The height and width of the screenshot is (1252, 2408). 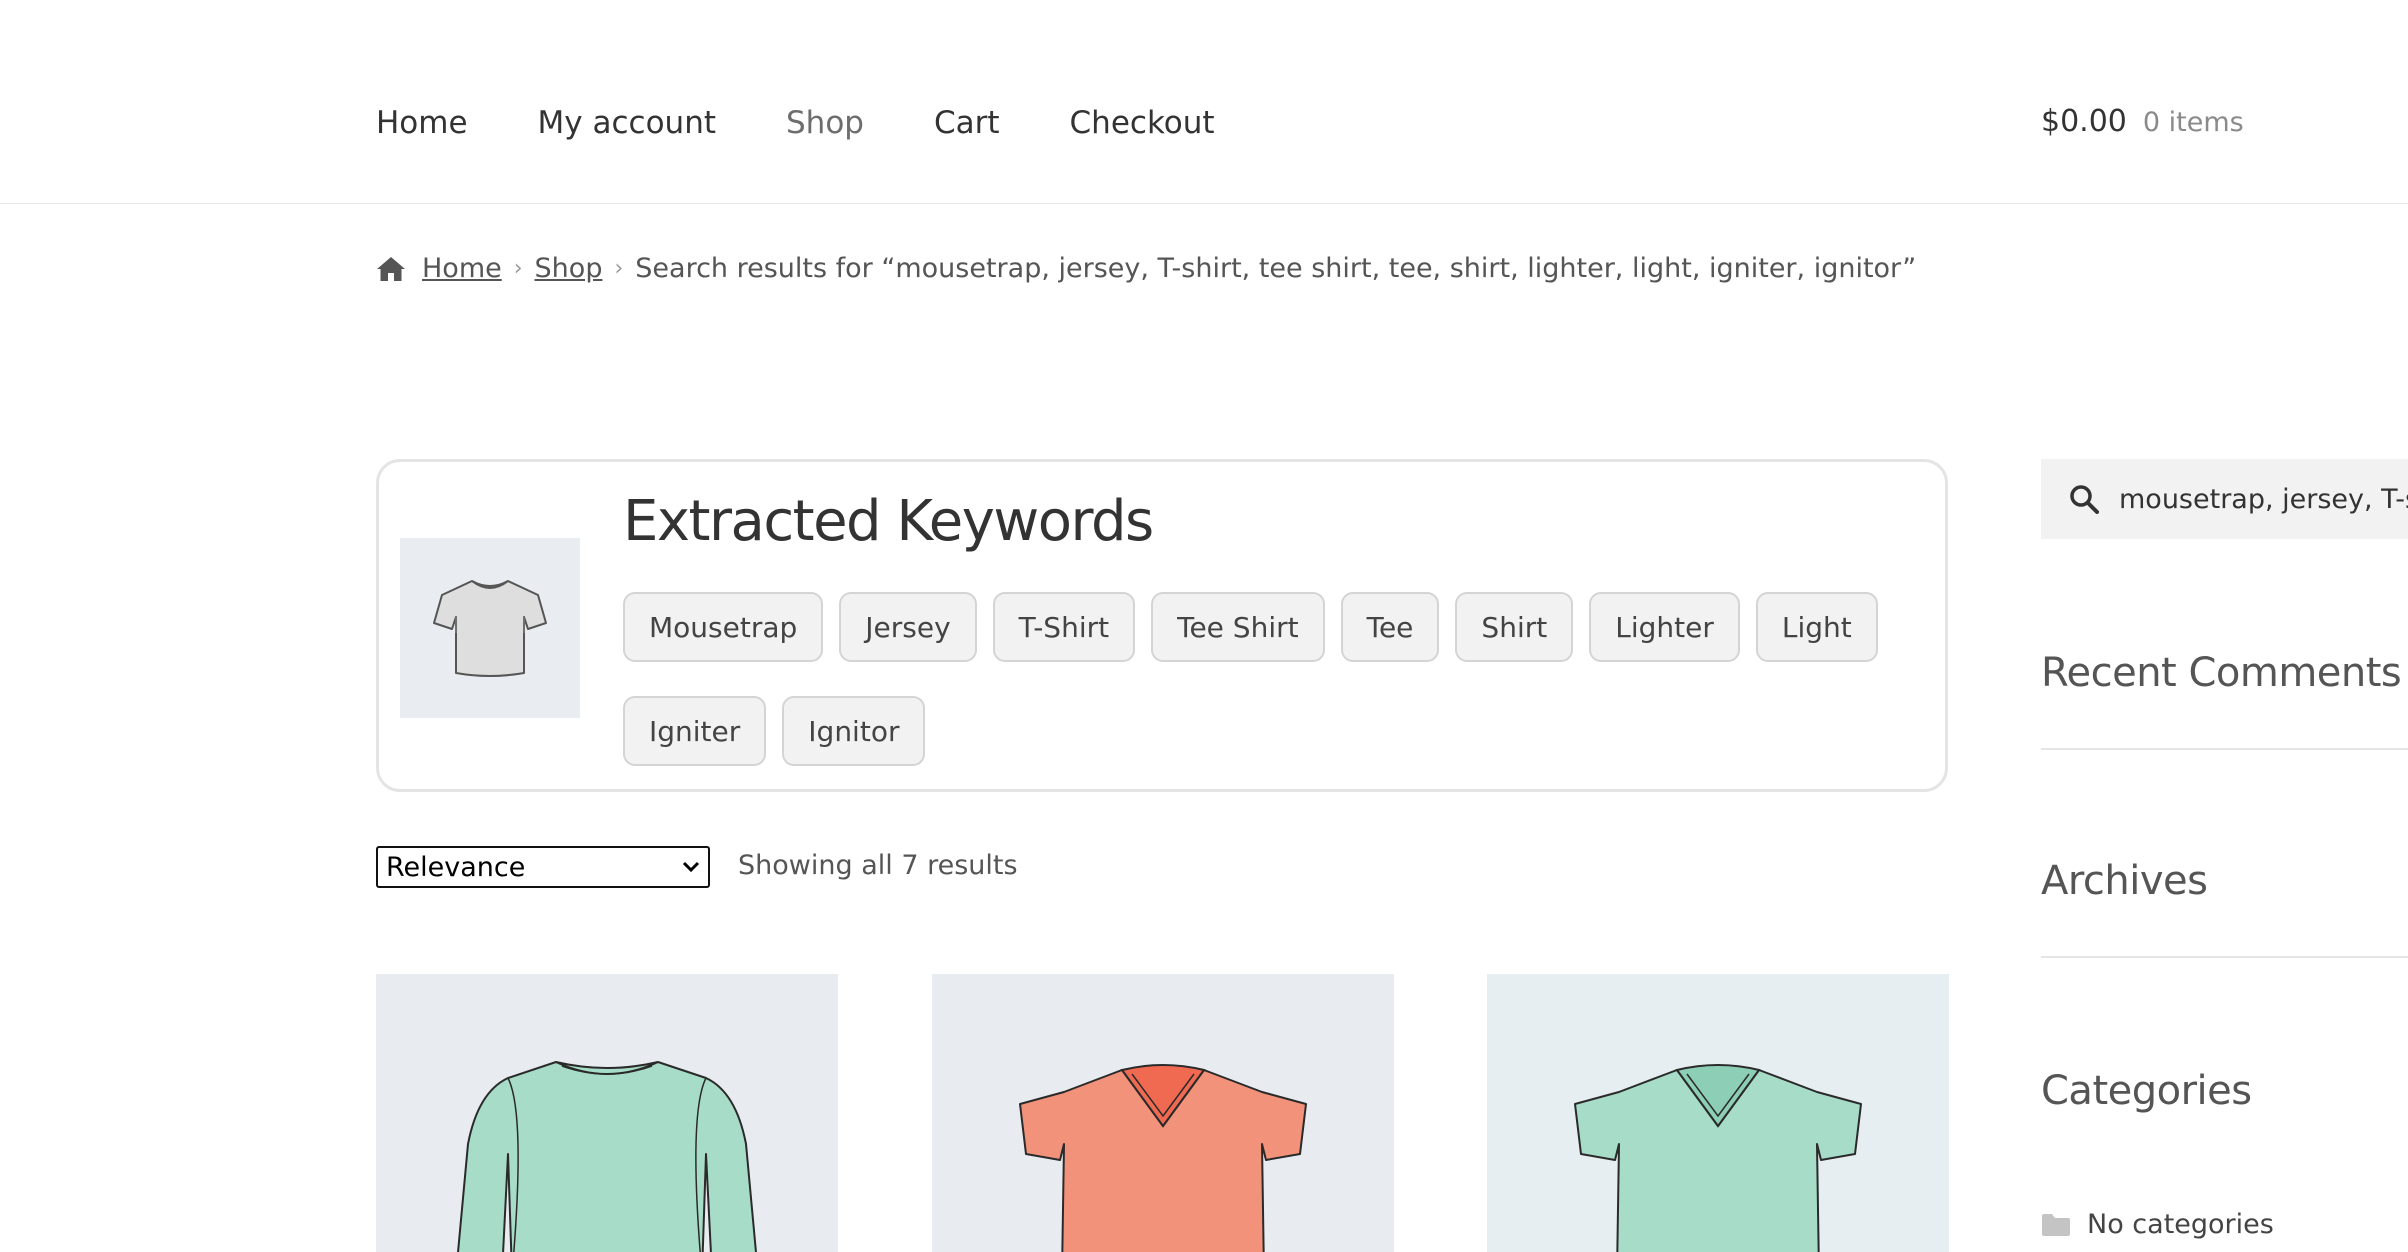 I want to click on query-image-thumbnail, so click(x=490, y=628).